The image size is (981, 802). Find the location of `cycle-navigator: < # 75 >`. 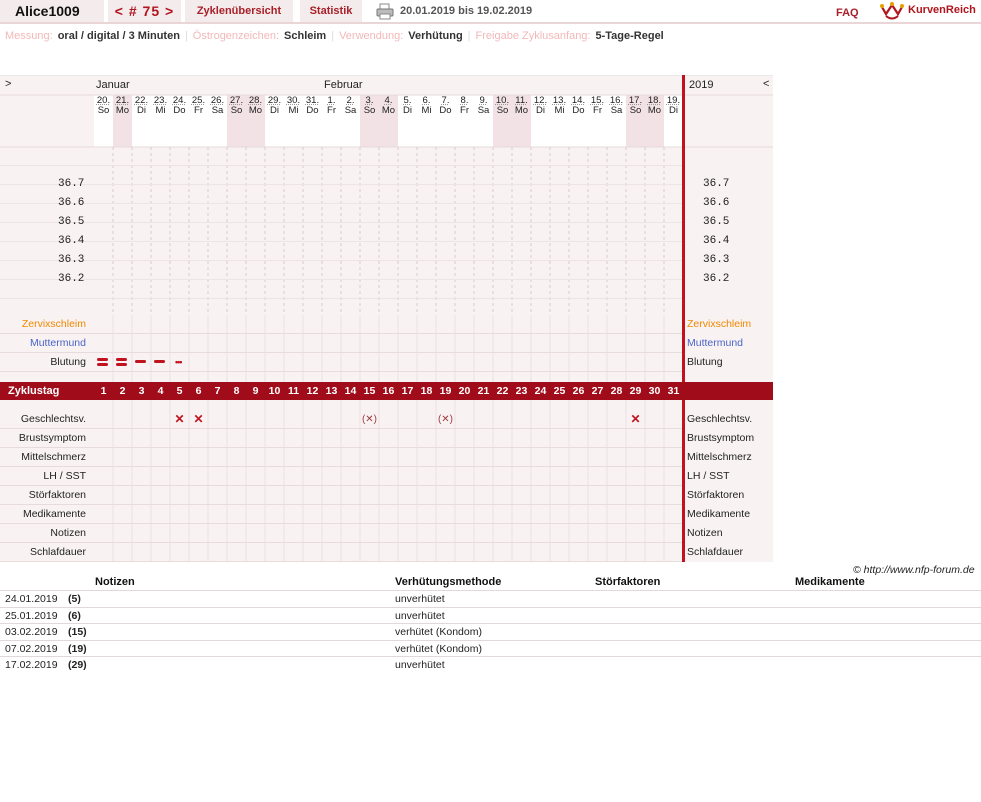

cycle-navigator: < # 75 > is located at coordinates (144, 11).